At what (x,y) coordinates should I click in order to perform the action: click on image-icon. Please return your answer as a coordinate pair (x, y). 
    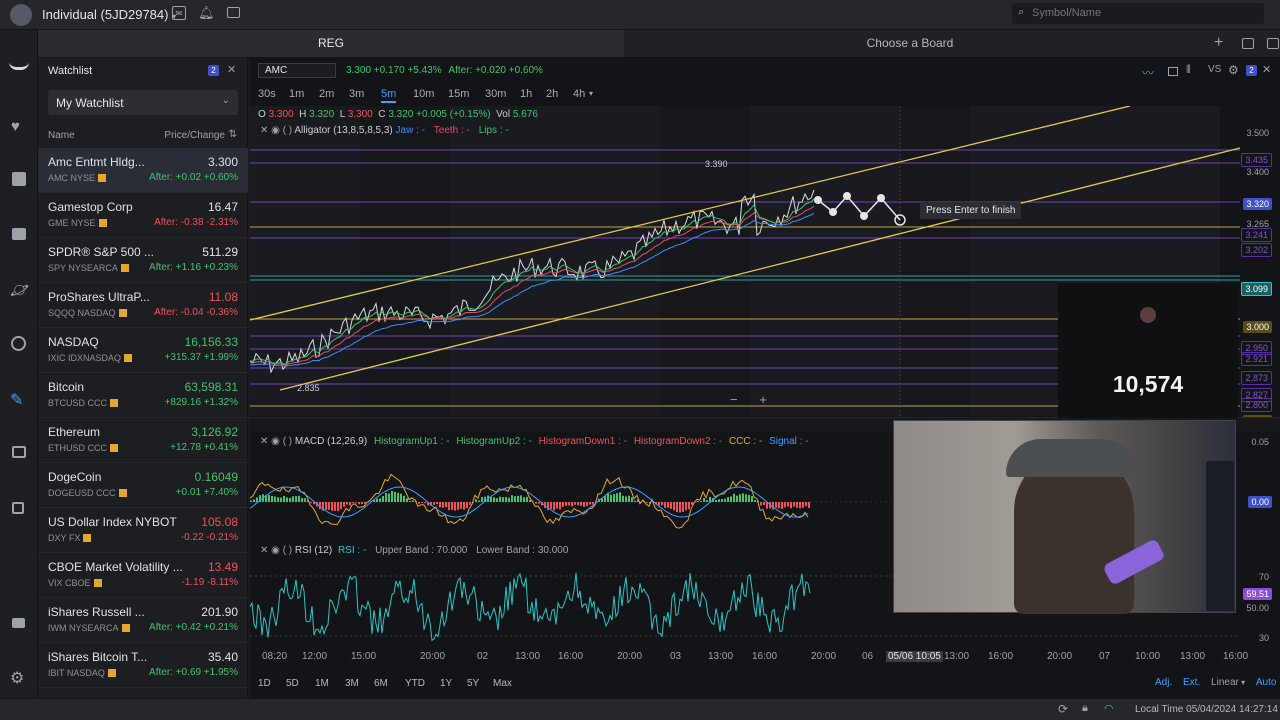
    Looking at the image, I should click on (19, 234).